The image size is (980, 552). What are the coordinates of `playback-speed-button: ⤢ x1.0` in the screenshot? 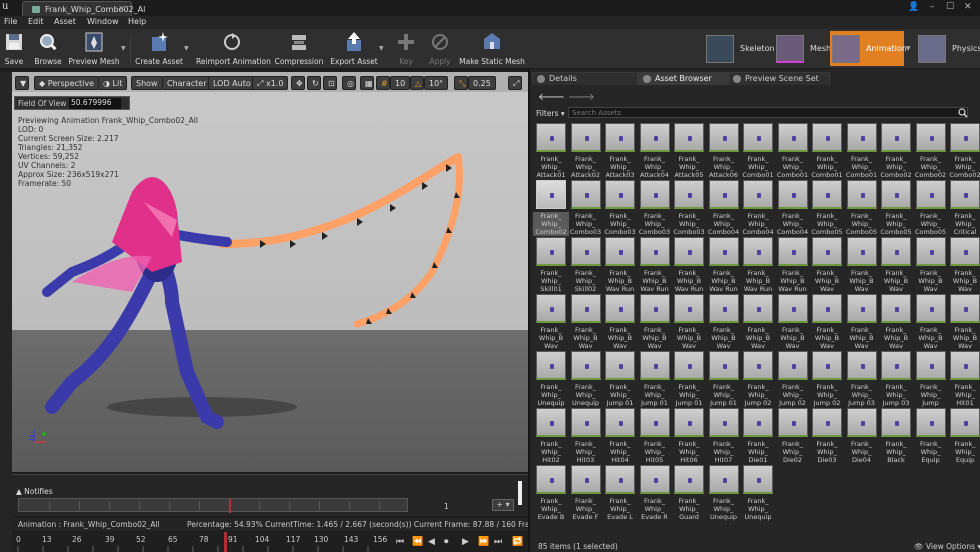 It's located at (270, 83).